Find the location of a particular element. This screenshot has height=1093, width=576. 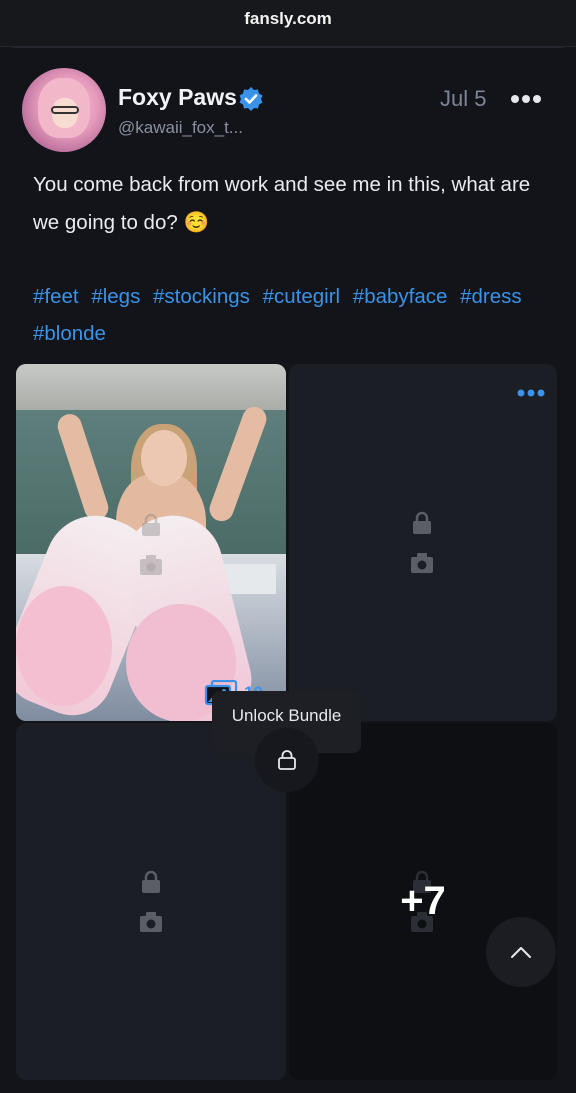

chevron-up-icon is located at coordinates (521, 952).